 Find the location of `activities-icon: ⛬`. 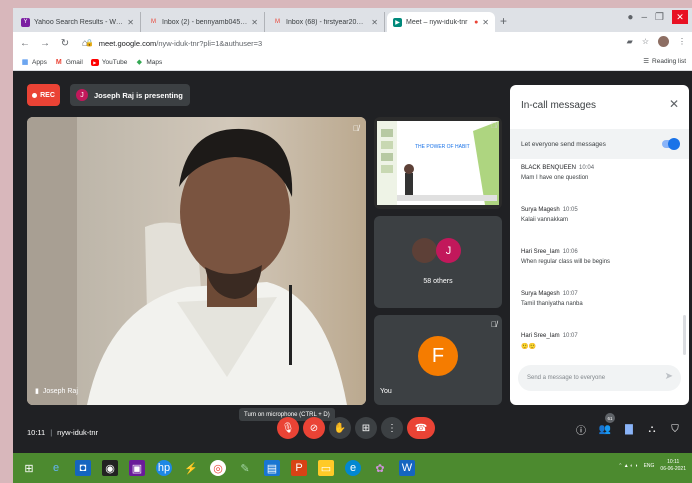

activities-icon: ⛬ is located at coordinates (652, 429).